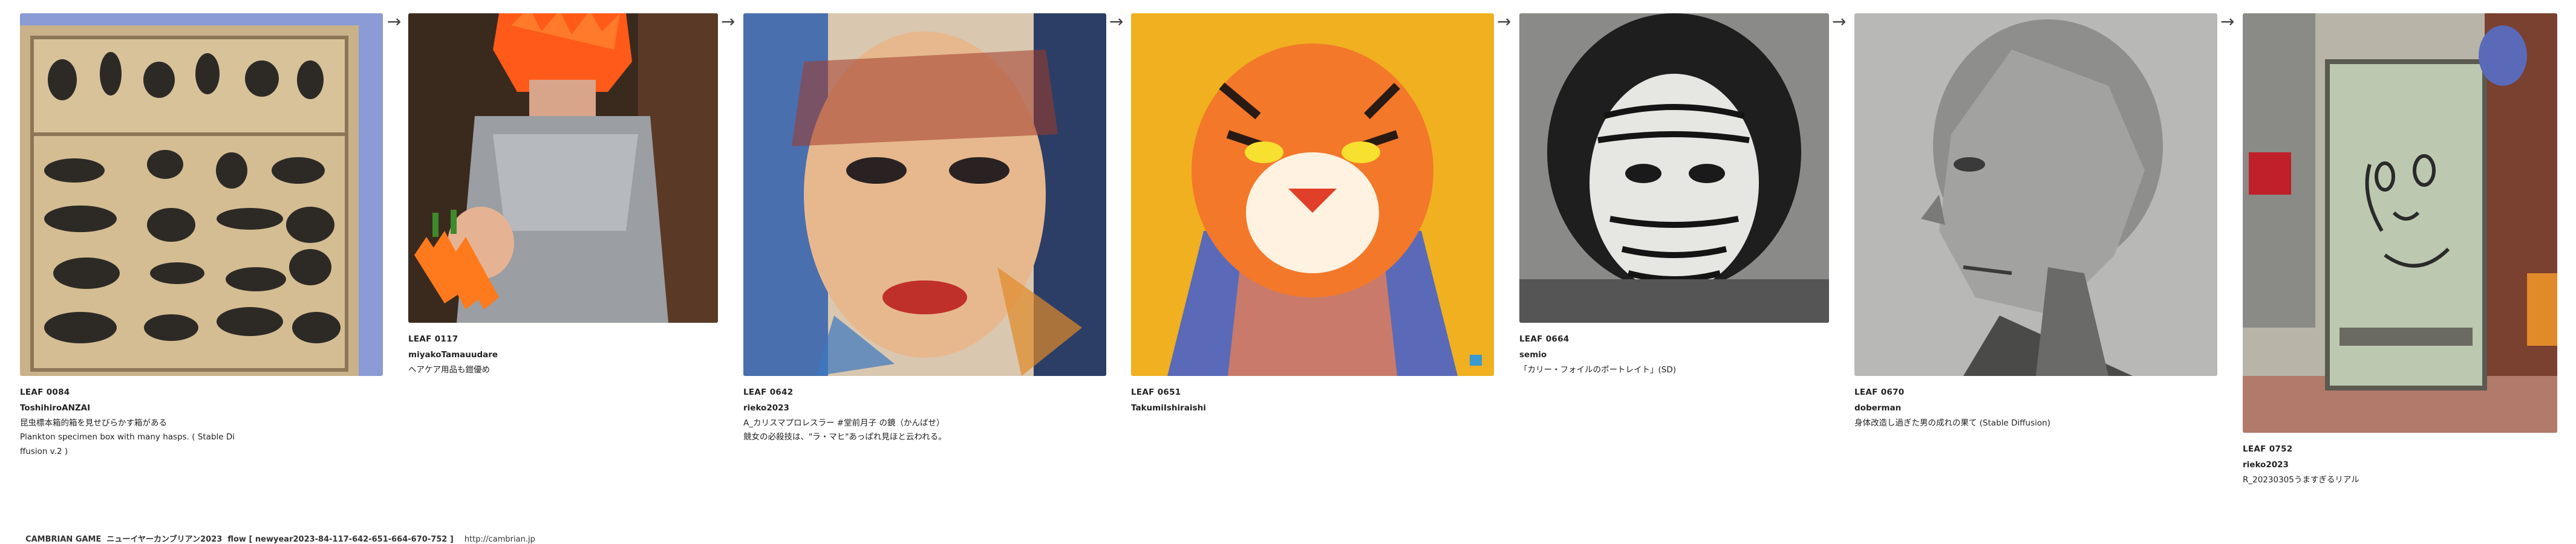  Describe the element at coordinates (449, 369) in the screenshot. I see `leaf-caption: ヘアケア用品も鎧優め` at that location.